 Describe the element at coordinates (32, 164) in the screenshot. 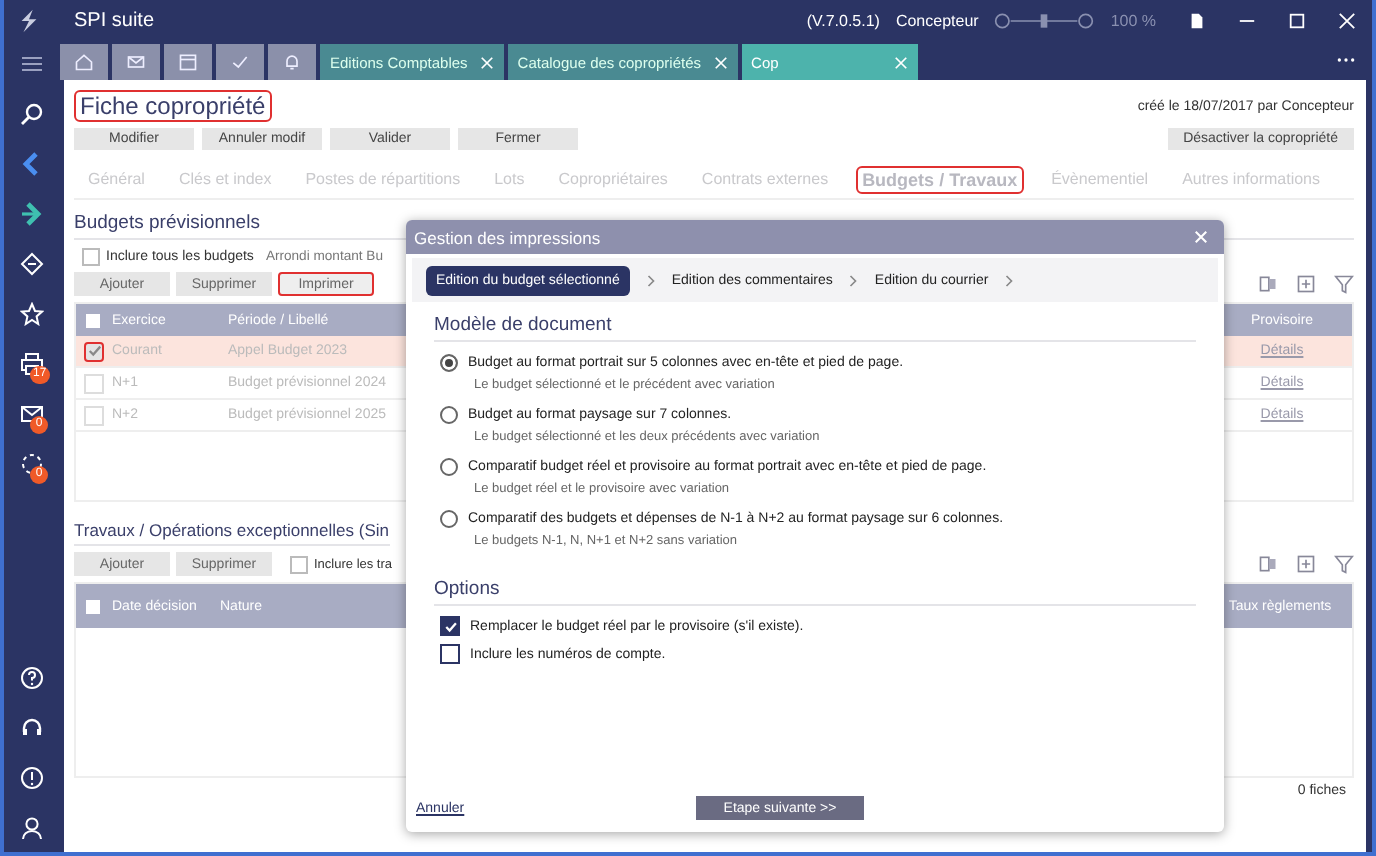

I see `chevron-left-icon` at that location.